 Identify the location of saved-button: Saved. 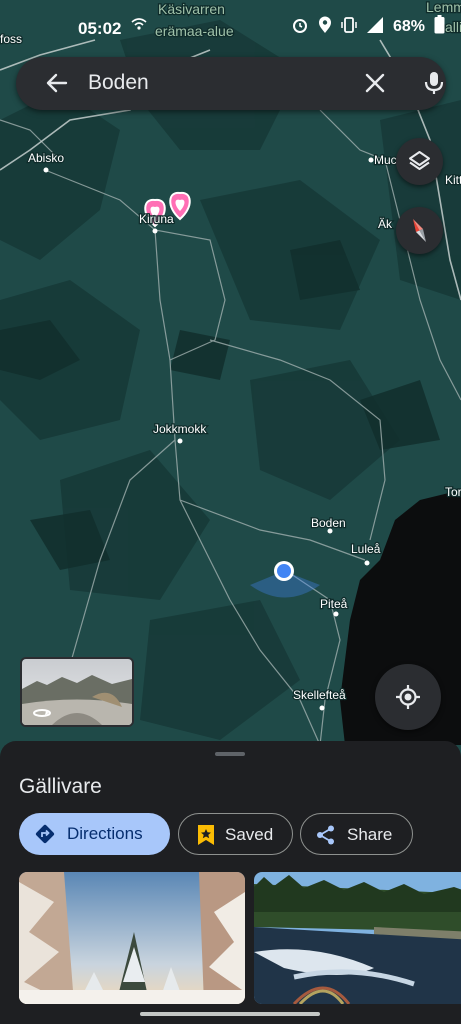
(235, 834).